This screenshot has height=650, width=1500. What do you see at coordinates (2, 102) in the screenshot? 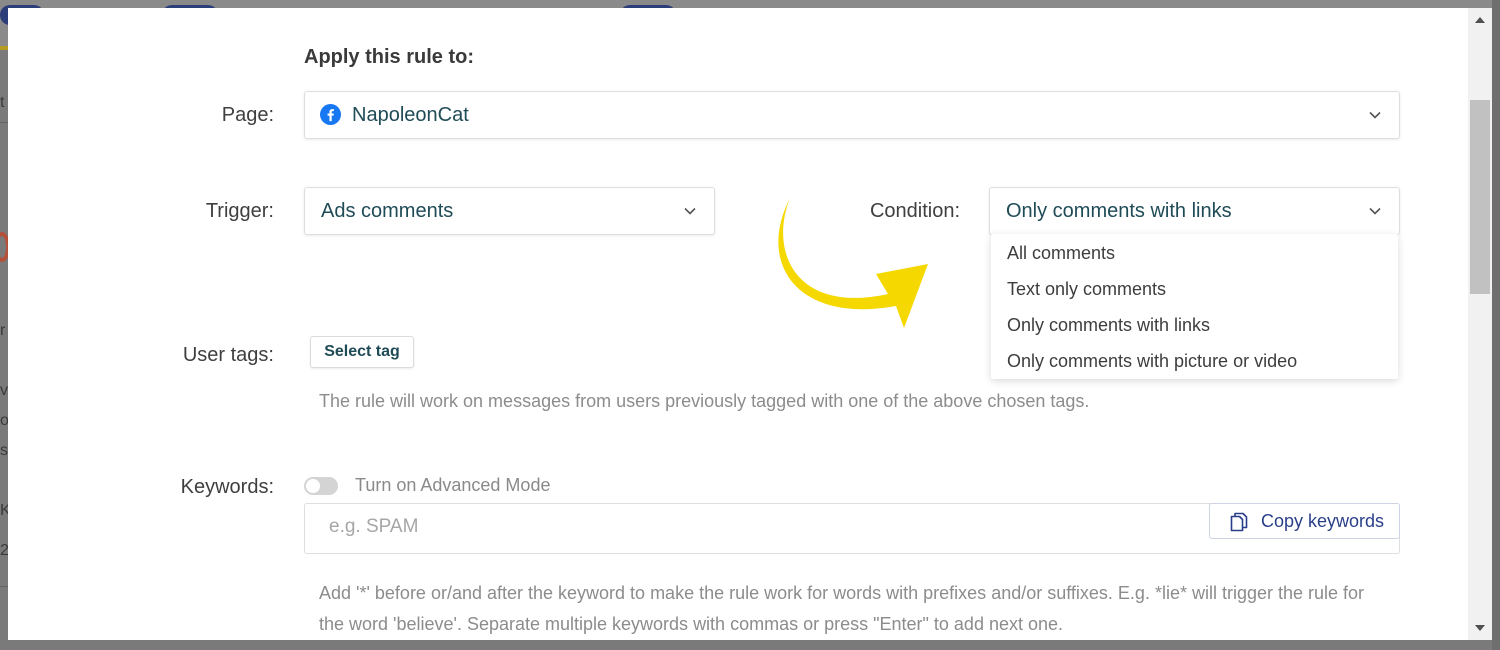
I see `background-text: t` at bounding box center [2, 102].